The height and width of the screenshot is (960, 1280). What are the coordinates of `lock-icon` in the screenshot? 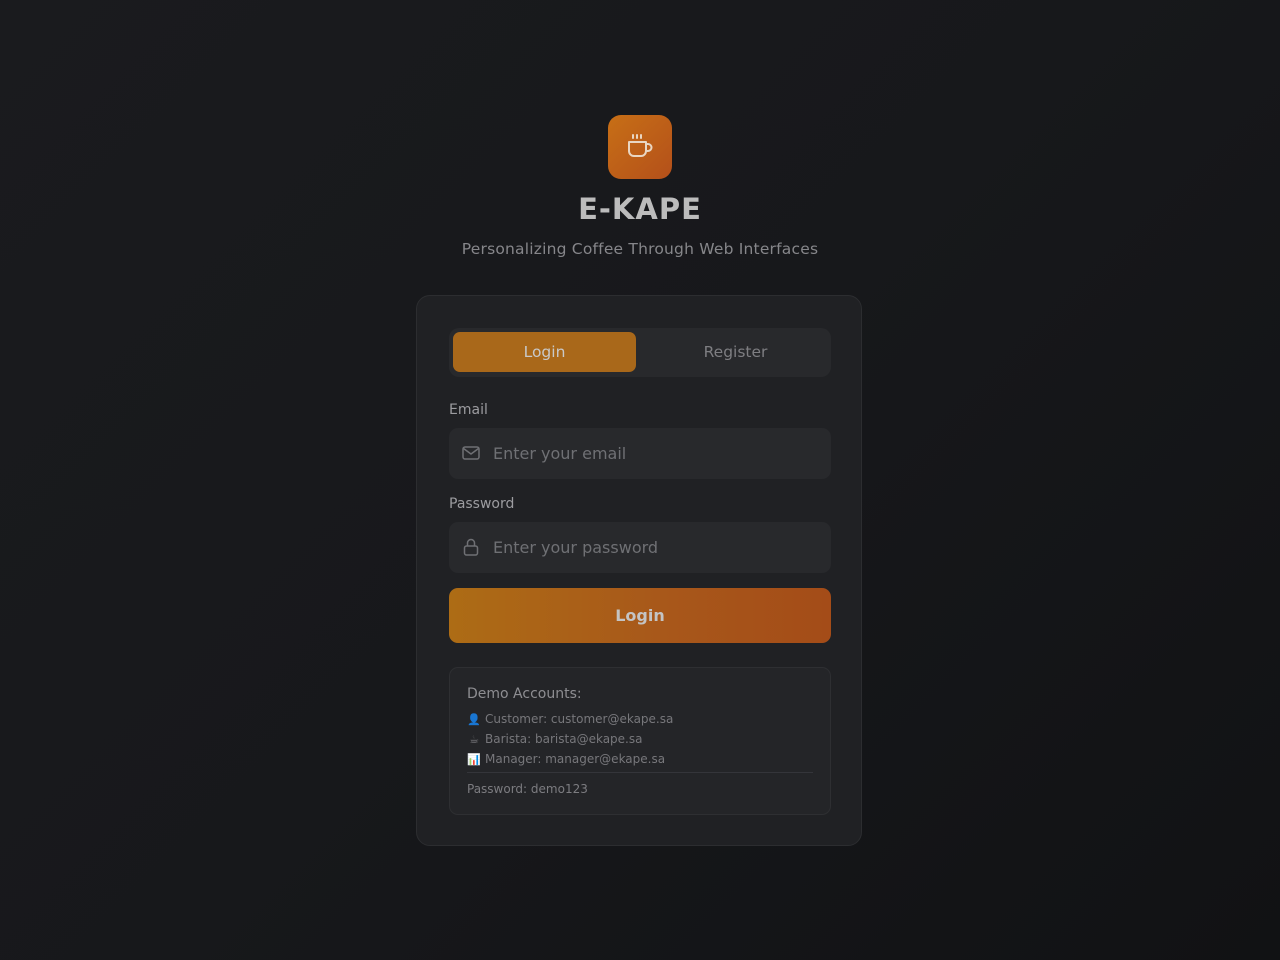 It's located at (471, 547).